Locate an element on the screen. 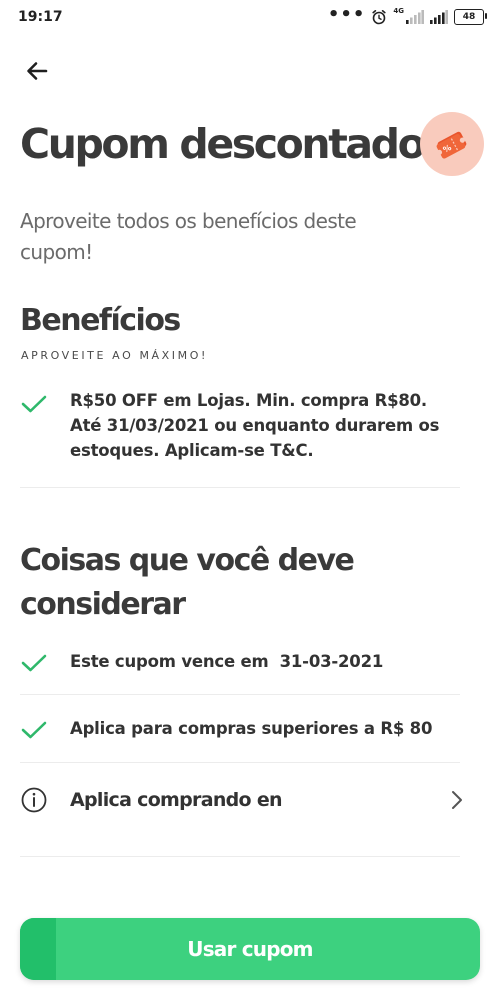 Image resolution: width=500 pixels, height=1000 pixels. benefits-eyebrow: APROVEITE AO MÁXIMO! is located at coordinates (114, 355).